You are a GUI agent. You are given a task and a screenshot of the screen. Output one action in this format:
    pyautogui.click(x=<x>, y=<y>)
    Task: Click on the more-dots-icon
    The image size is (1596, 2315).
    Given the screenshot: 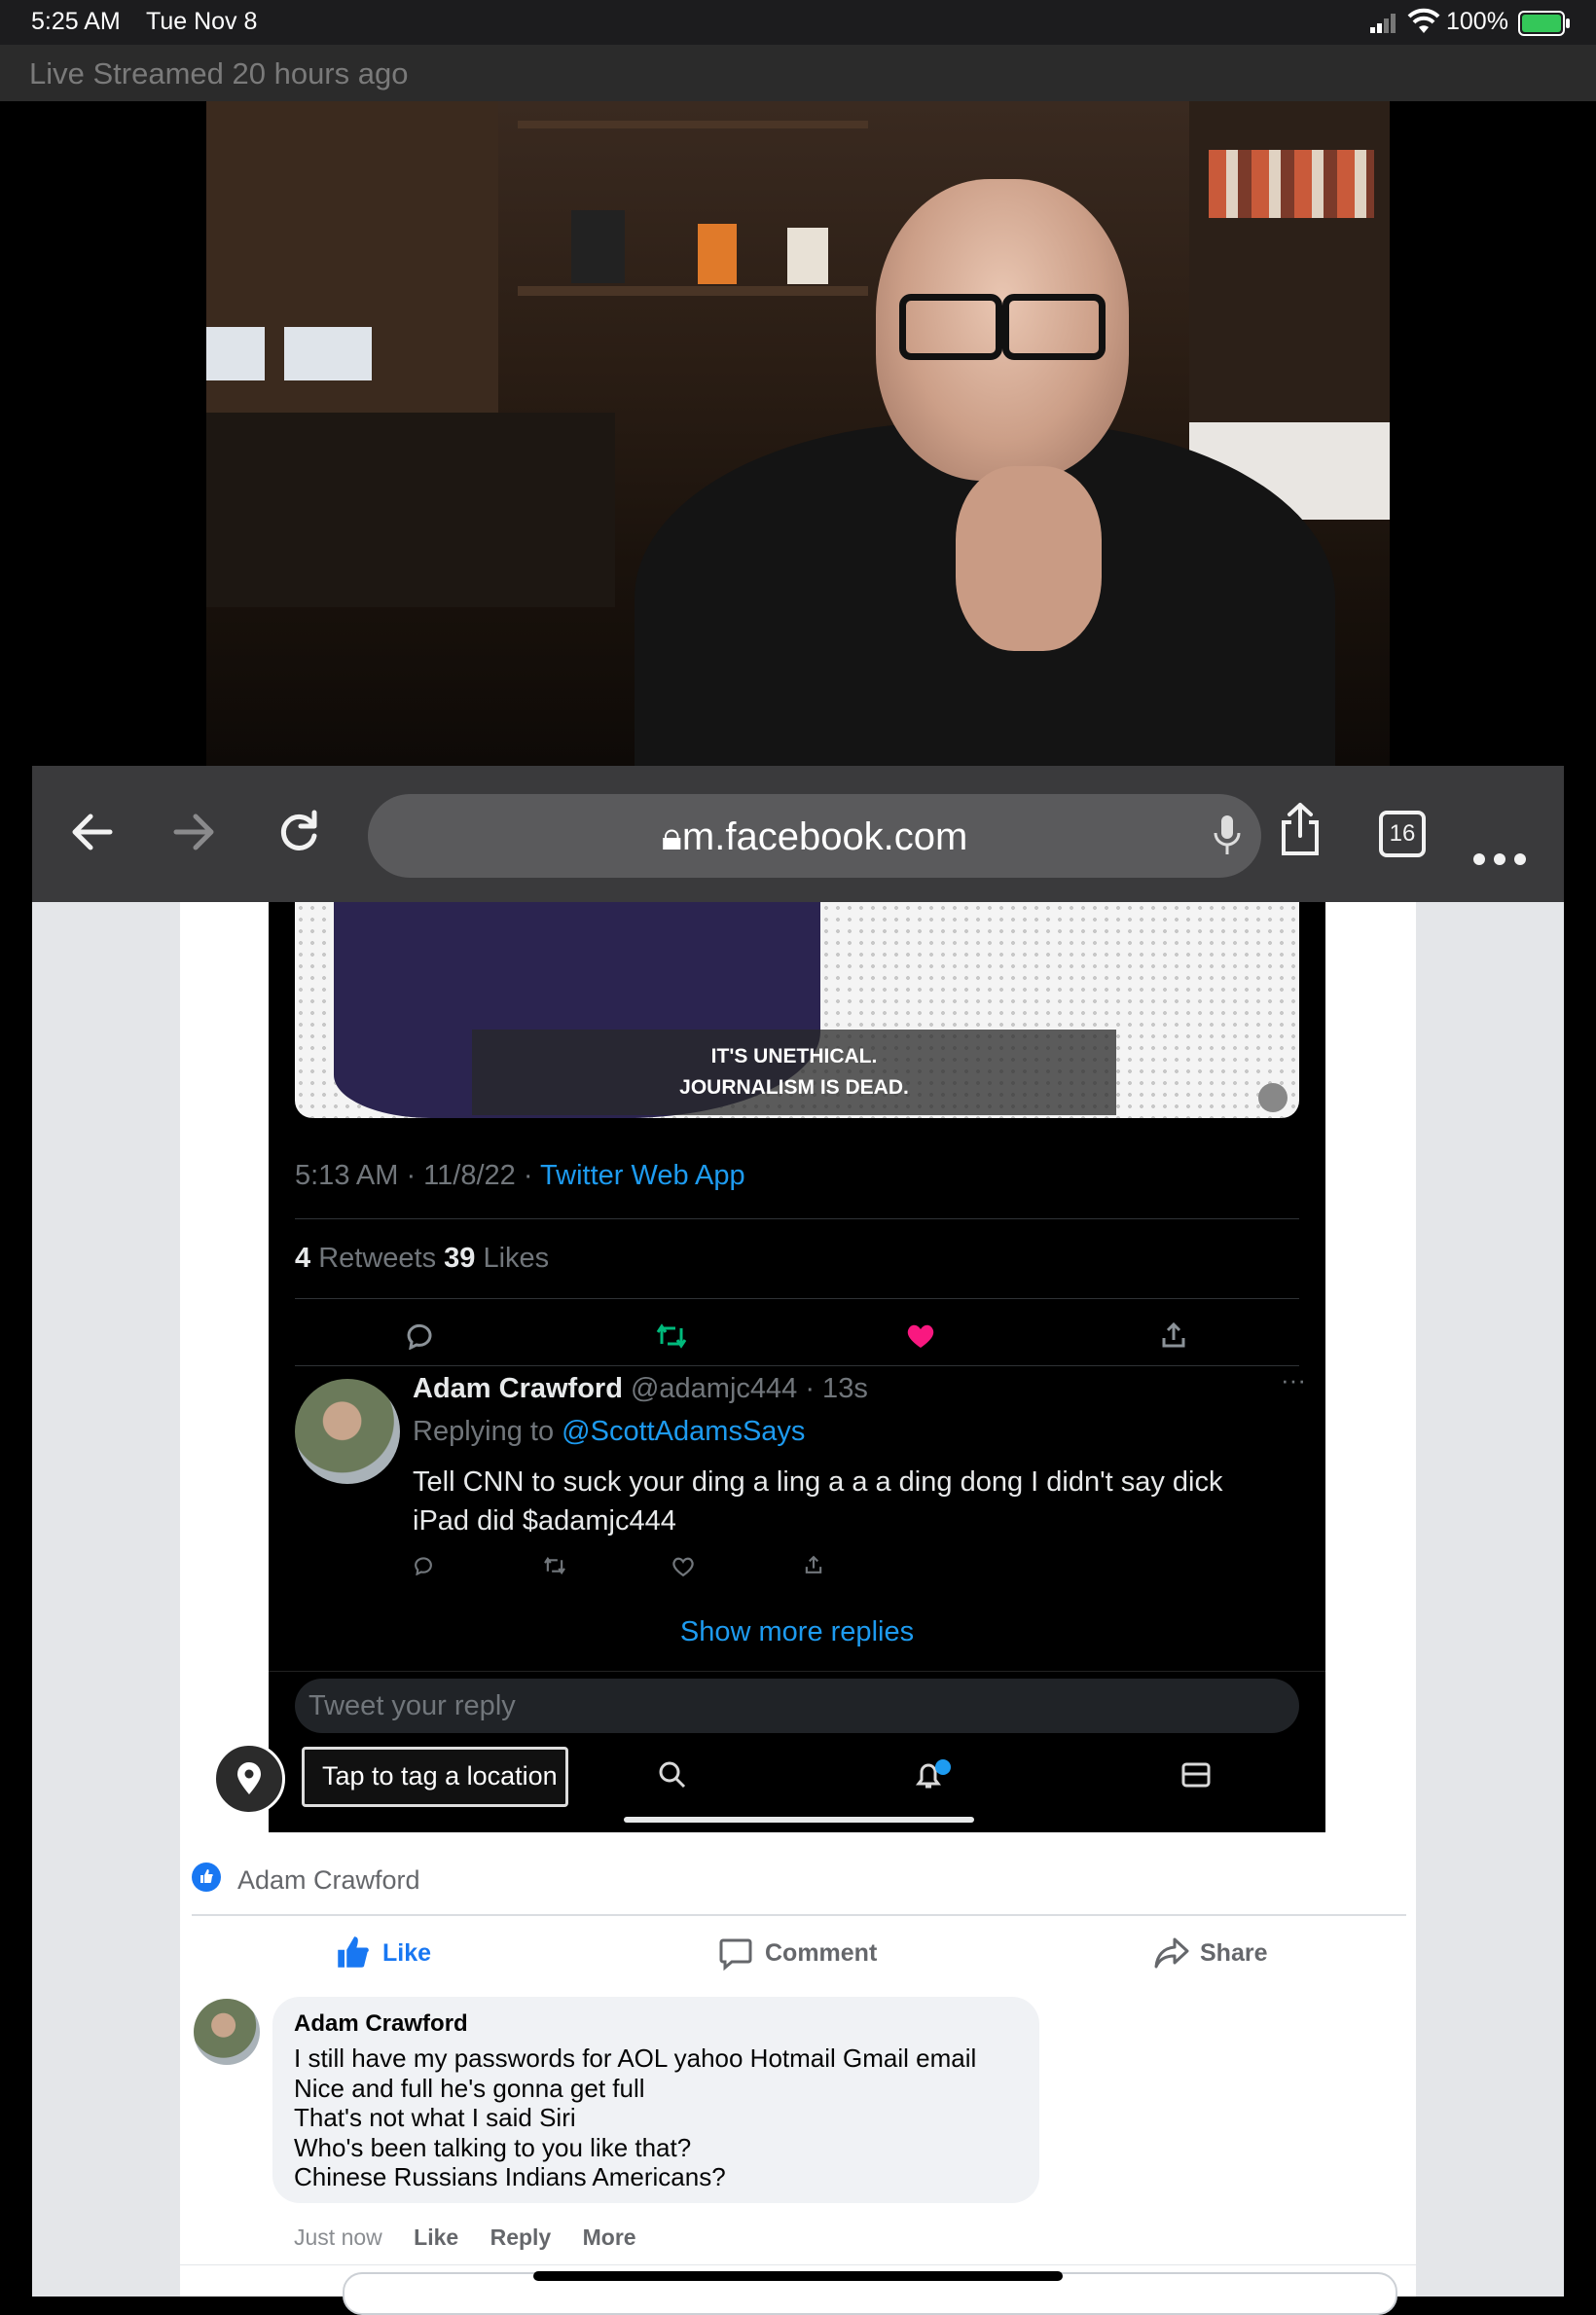 What is the action you would take?
    pyautogui.click(x=1499, y=849)
    